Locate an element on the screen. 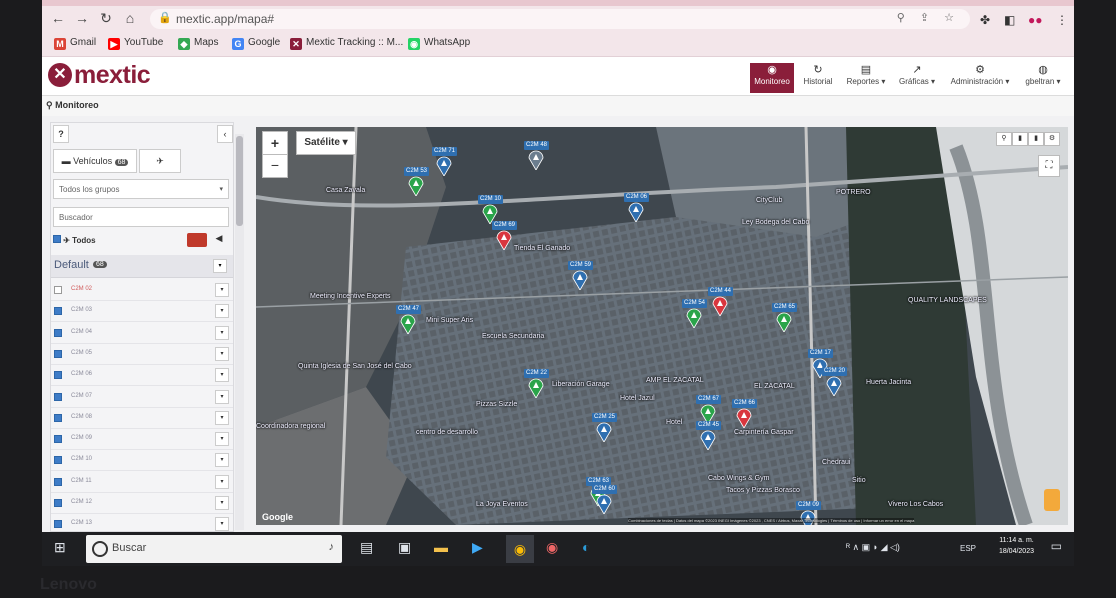  unit-row: C2M 04 ▾ is located at coordinates (142, 333).